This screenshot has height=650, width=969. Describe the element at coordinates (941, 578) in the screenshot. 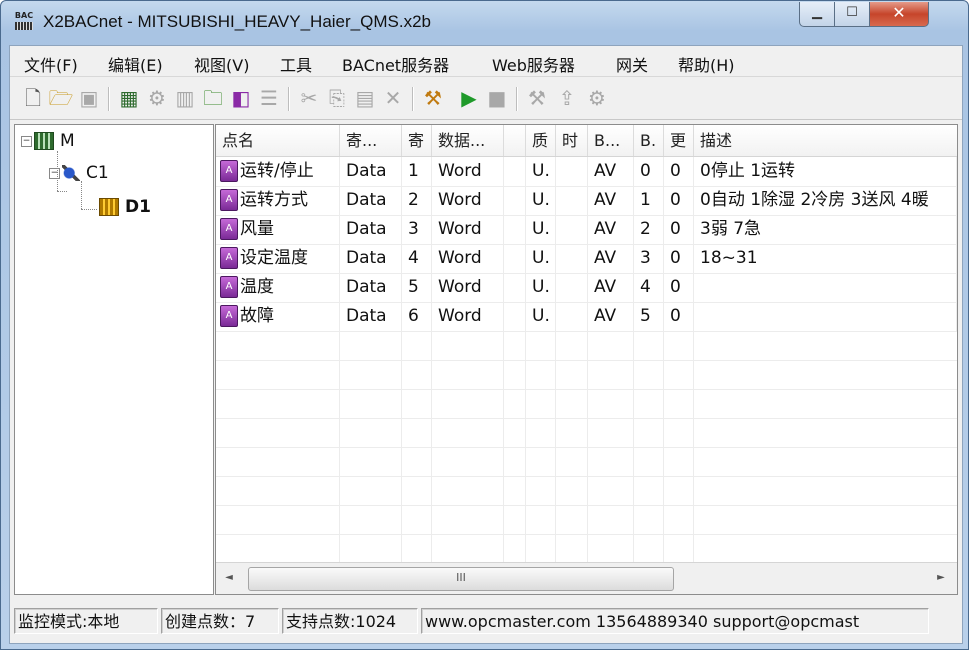

I see `scroll-right-icon: ►` at that location.